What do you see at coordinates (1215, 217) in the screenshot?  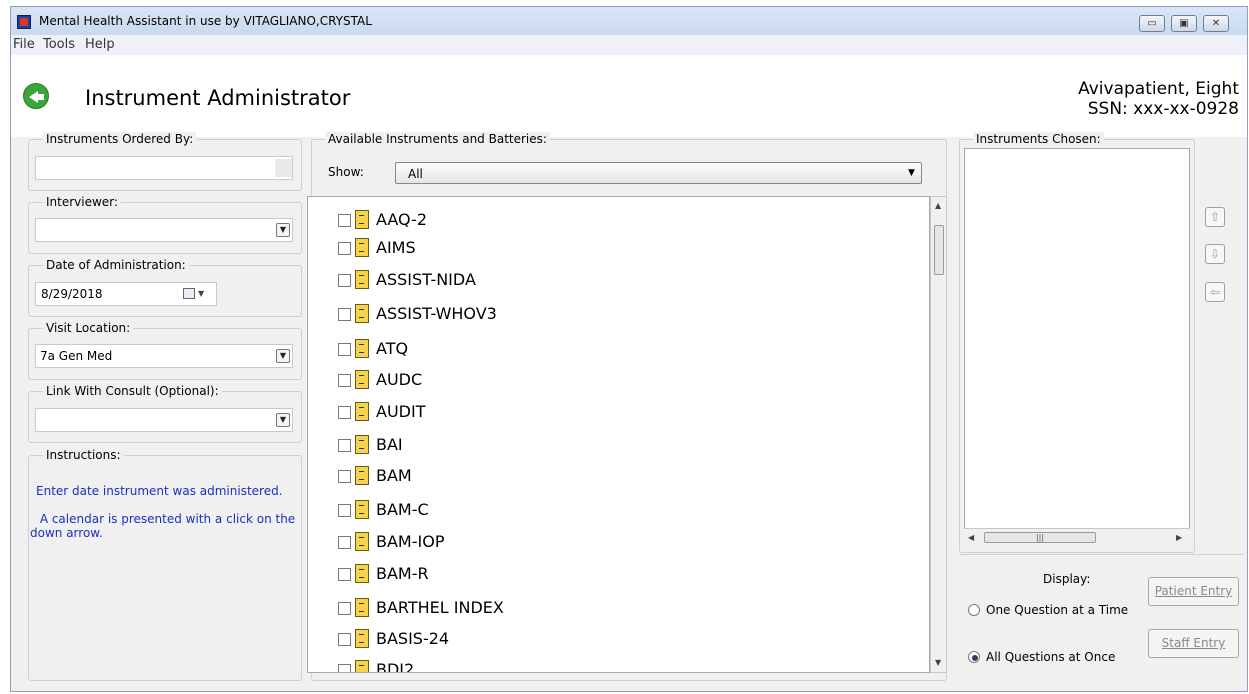 I see `move-up-icon: ⇧` at bounding box center [1215, 217].